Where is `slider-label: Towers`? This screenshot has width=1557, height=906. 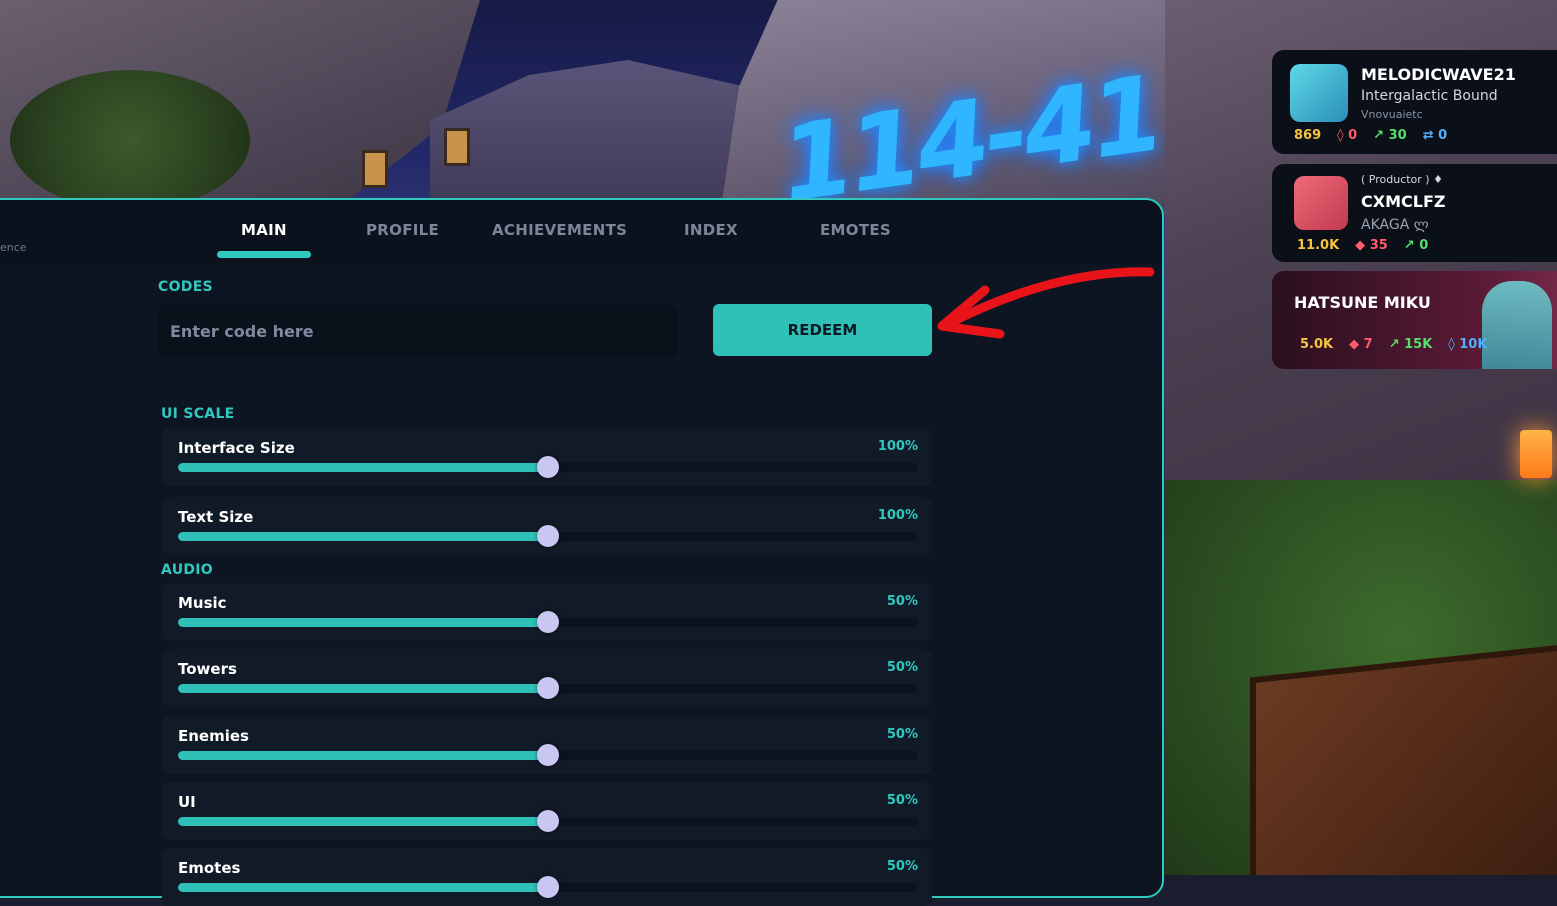
slider-label: Towers is located at coordinates (207, 669).